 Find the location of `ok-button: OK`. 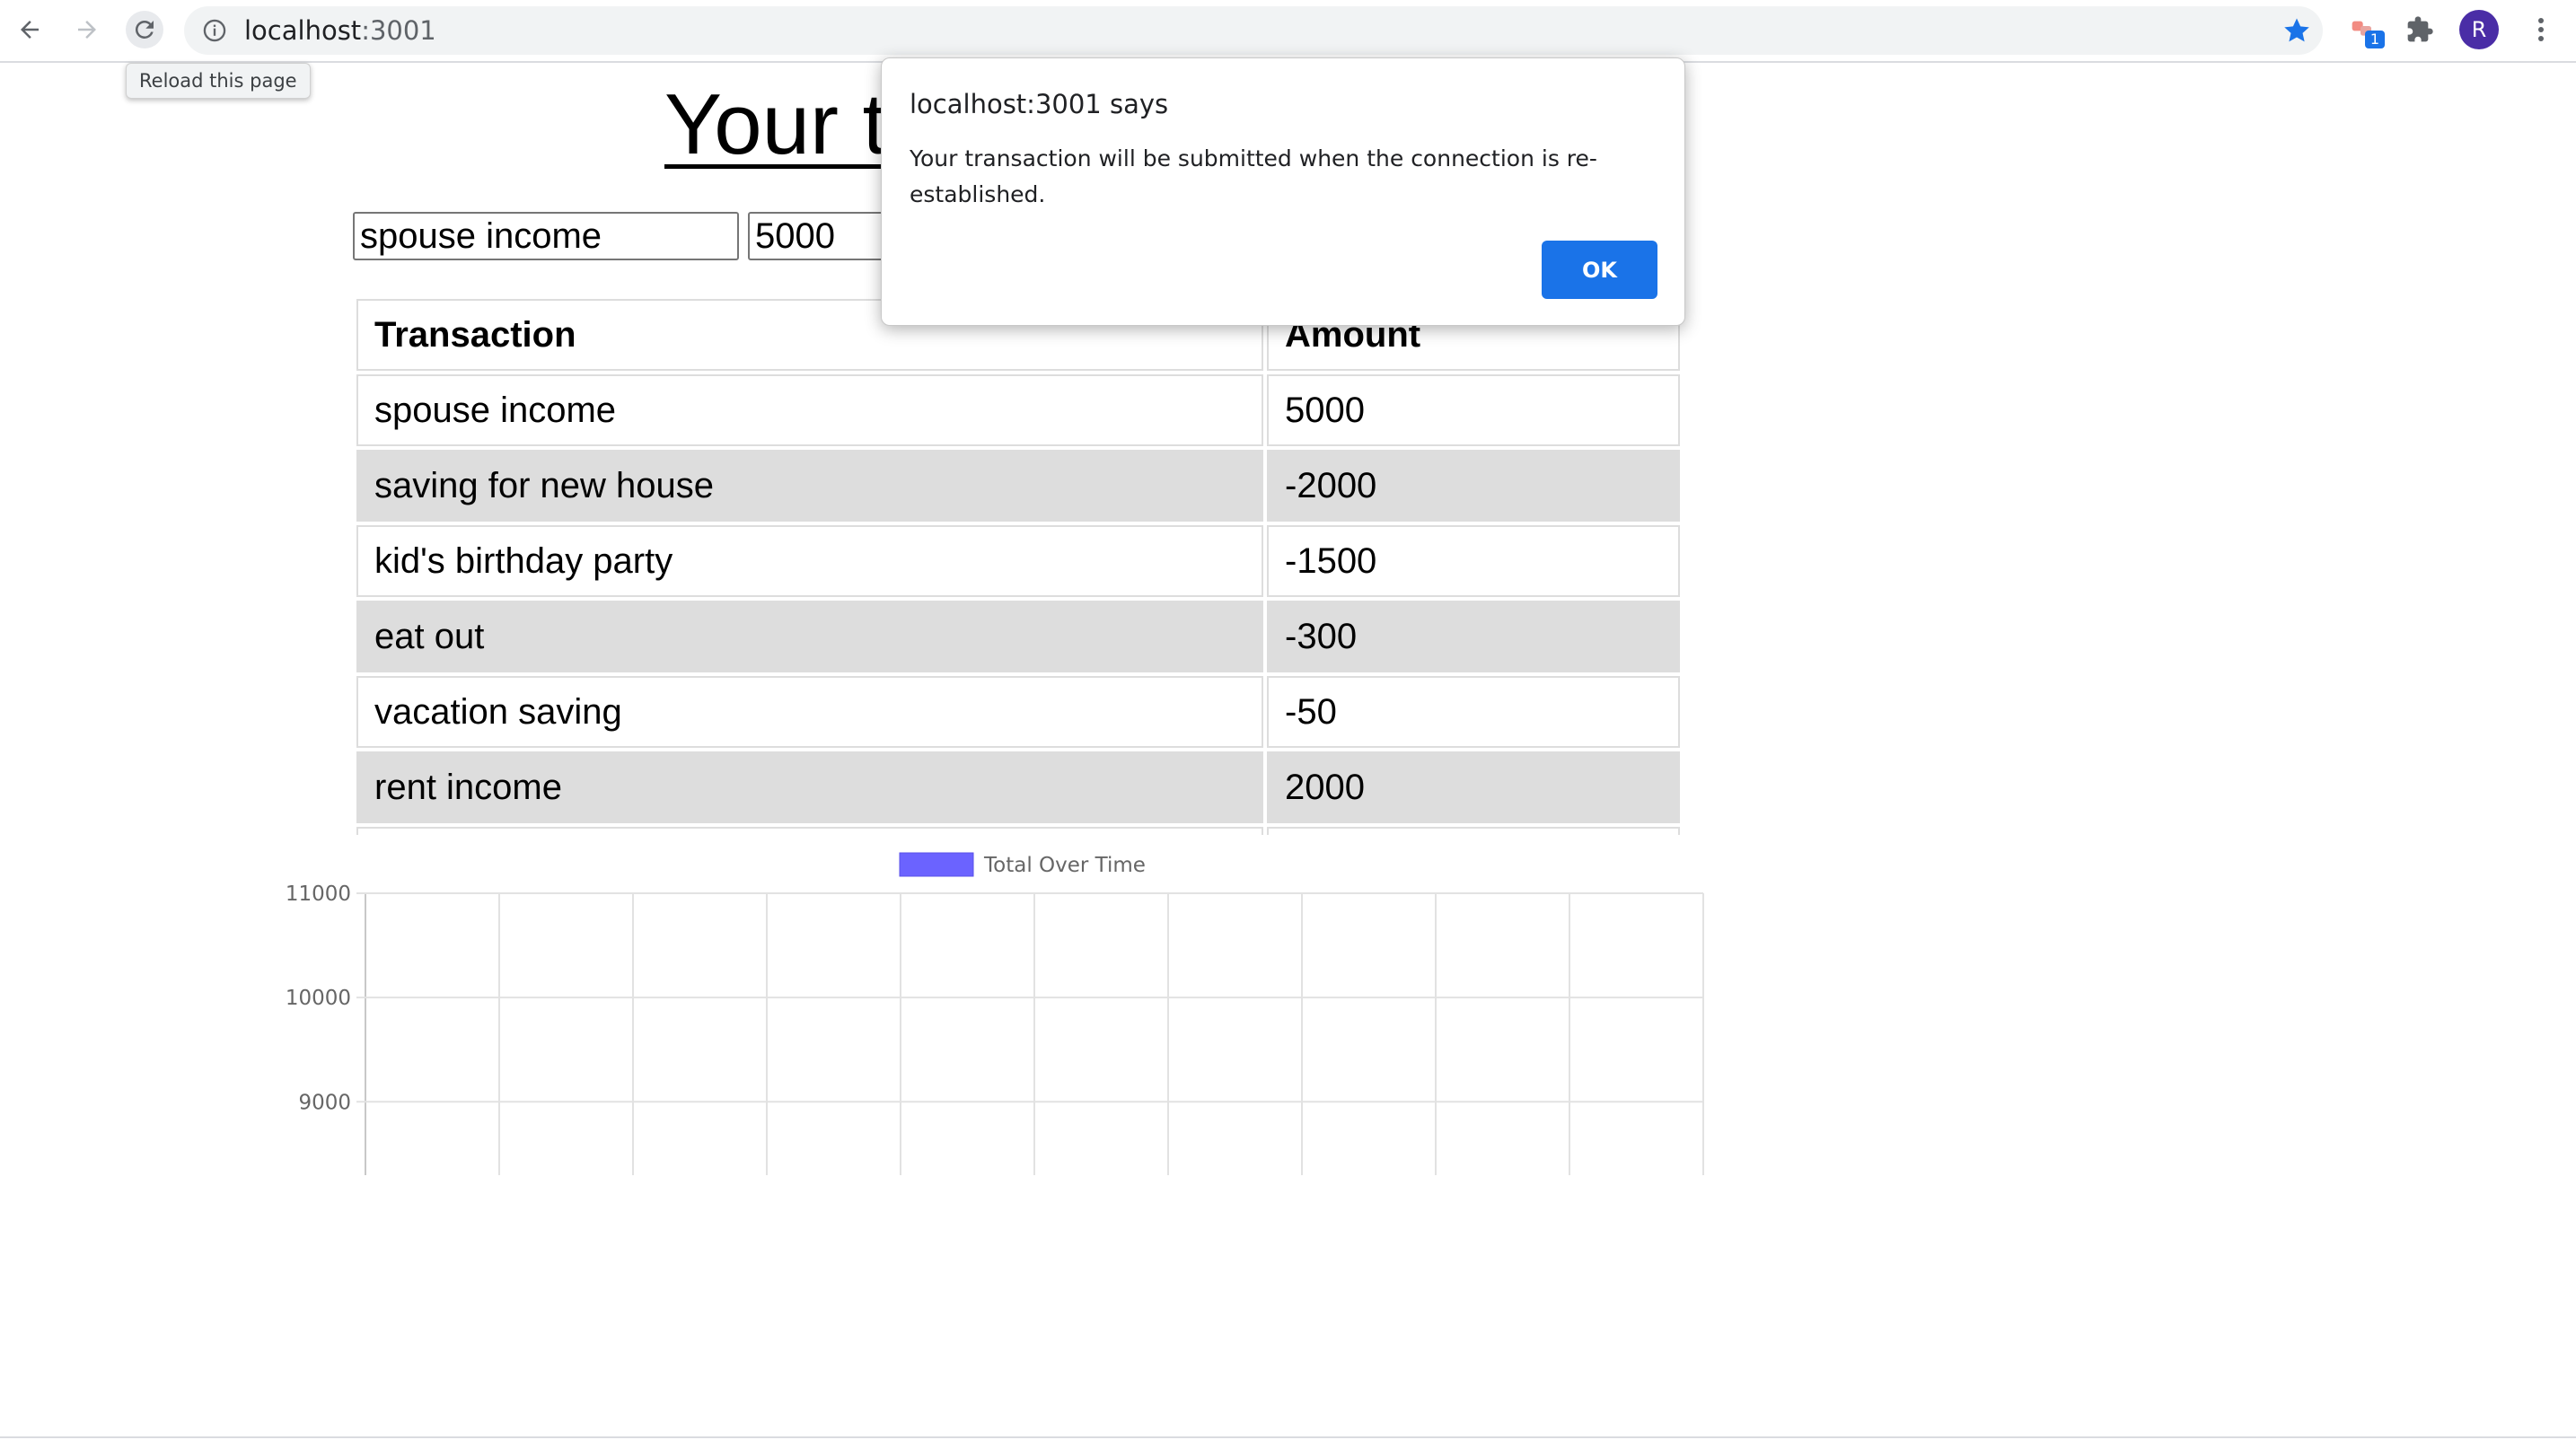

ok-button: OK is located at coordinates (1599, 270).